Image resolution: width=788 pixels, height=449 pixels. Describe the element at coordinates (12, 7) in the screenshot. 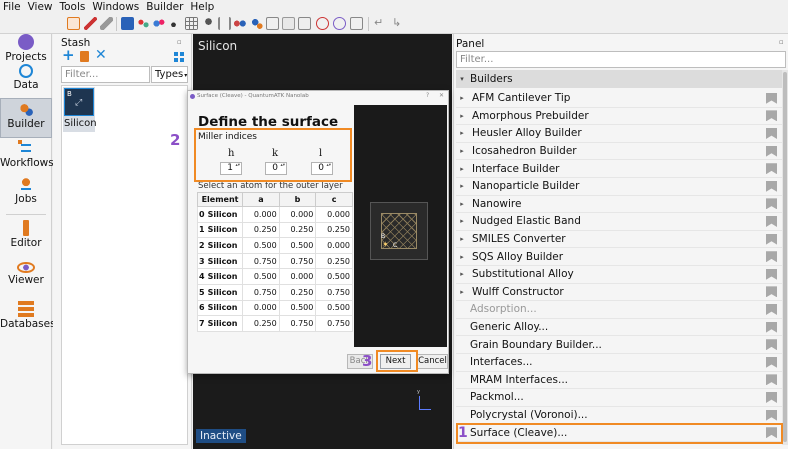

I see `menu-file: File` at that location.